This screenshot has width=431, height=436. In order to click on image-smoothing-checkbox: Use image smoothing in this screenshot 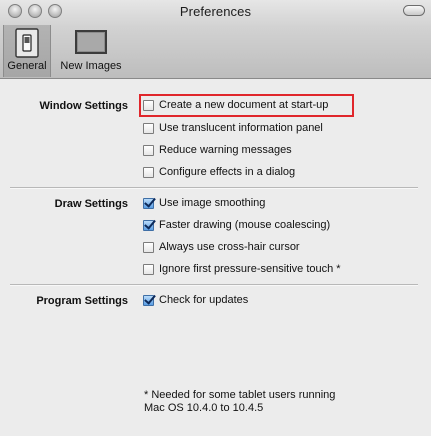, I will do `click(204, 203)`.